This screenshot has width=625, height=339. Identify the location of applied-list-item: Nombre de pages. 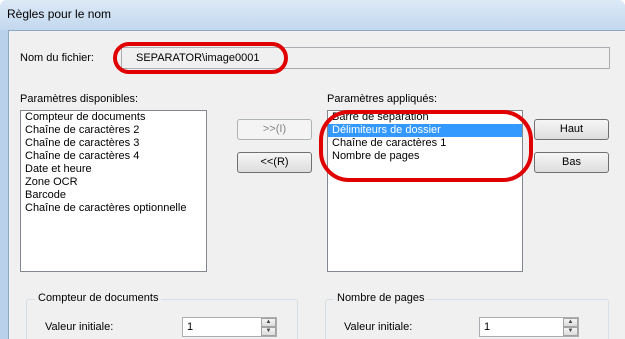
(425, 156).